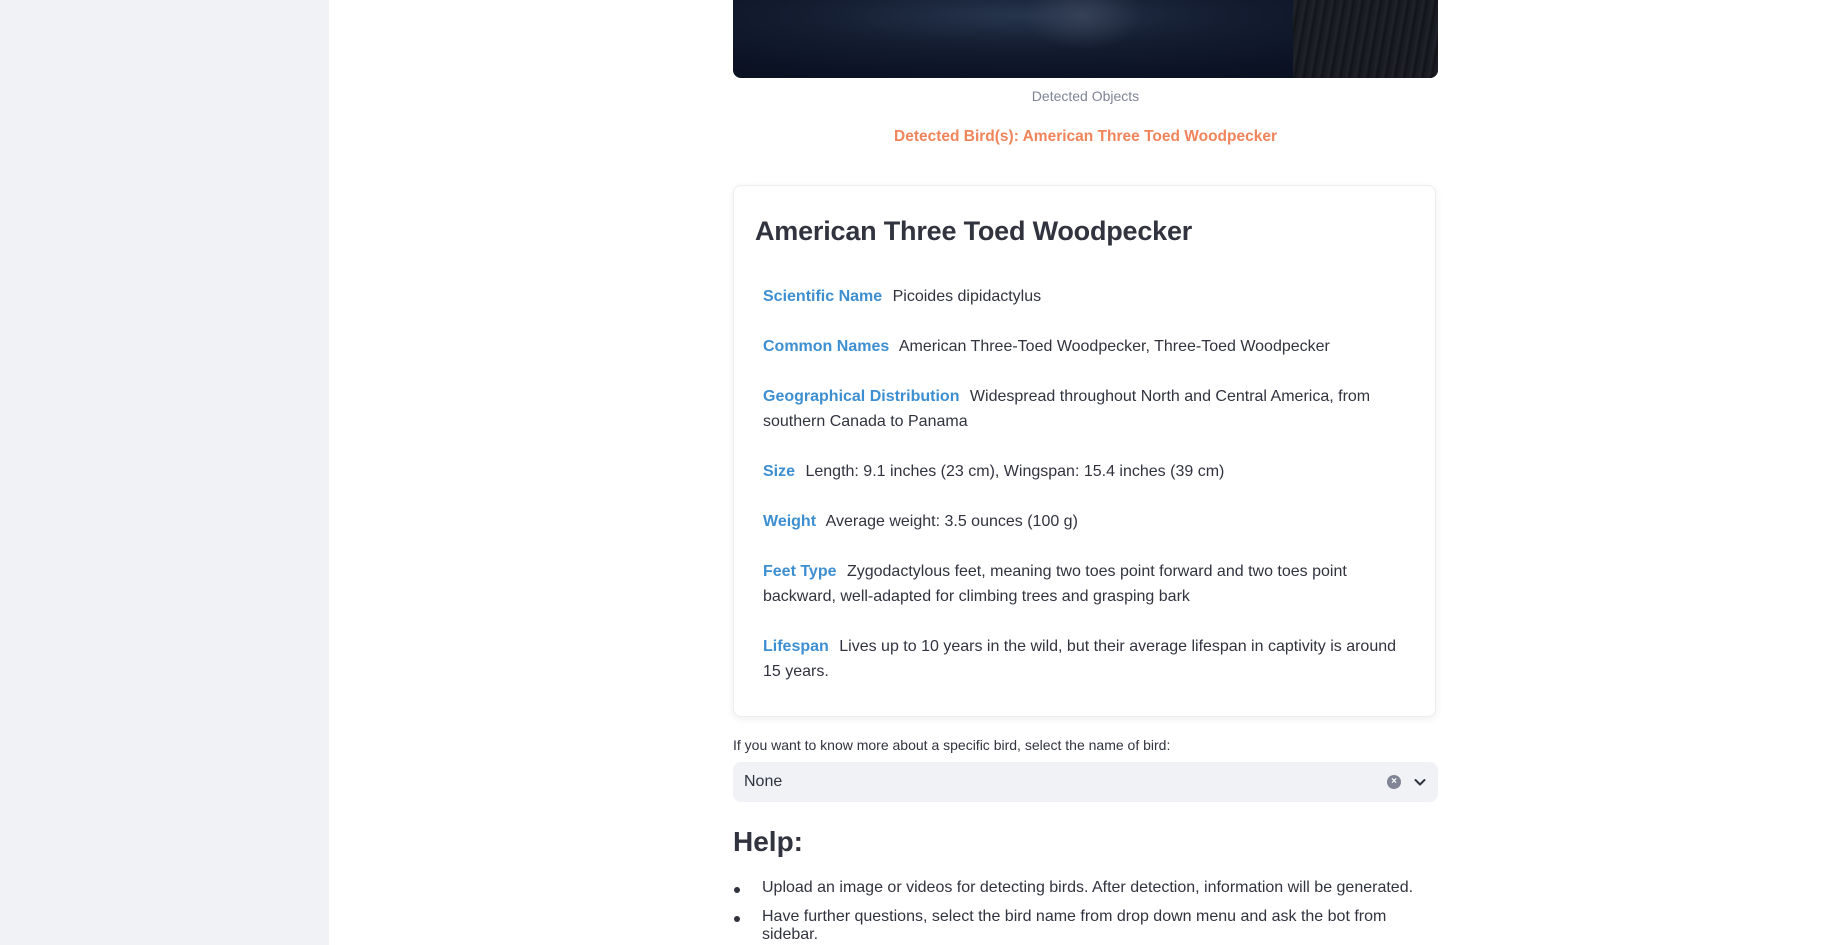 This screenshot has width=1837, height=945. Describe the element at coordinates (768, 841) in the screenshot. I see `help-heading: Help:` at that location.